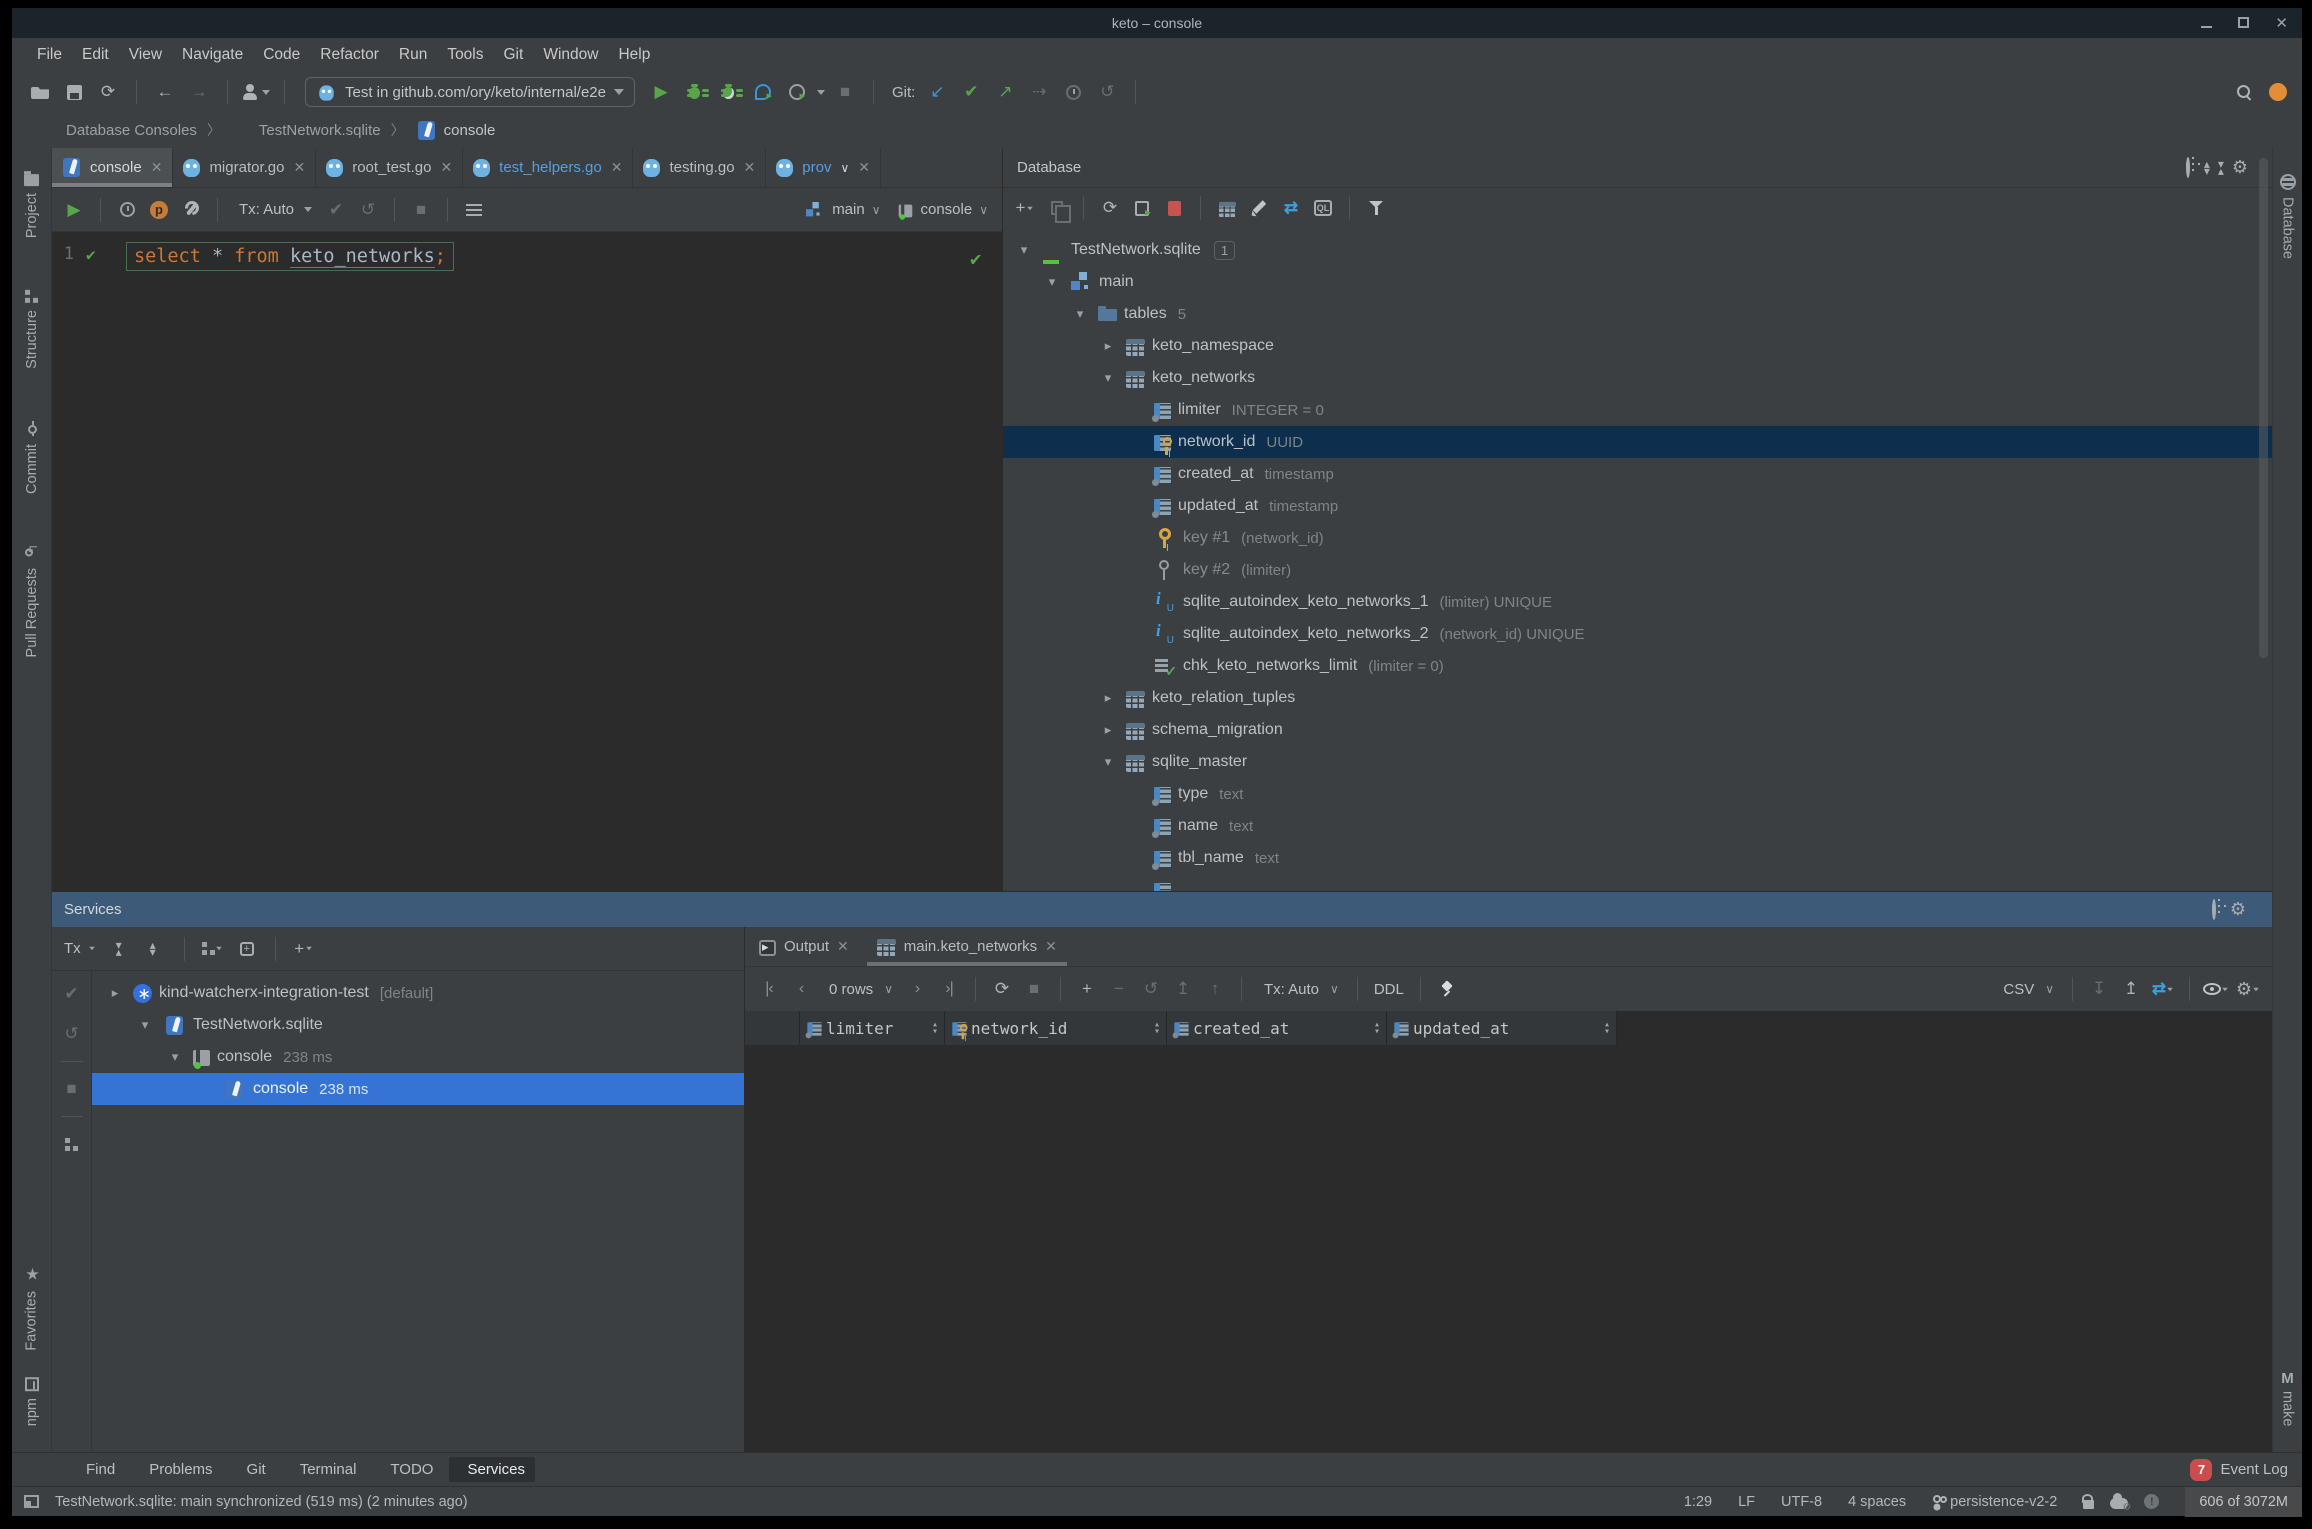 This screenshot has width=2312, height=1529. Describe the element at coordinates (937, 92) in the screenshot. I see `git-update-button: ↙` at that location.